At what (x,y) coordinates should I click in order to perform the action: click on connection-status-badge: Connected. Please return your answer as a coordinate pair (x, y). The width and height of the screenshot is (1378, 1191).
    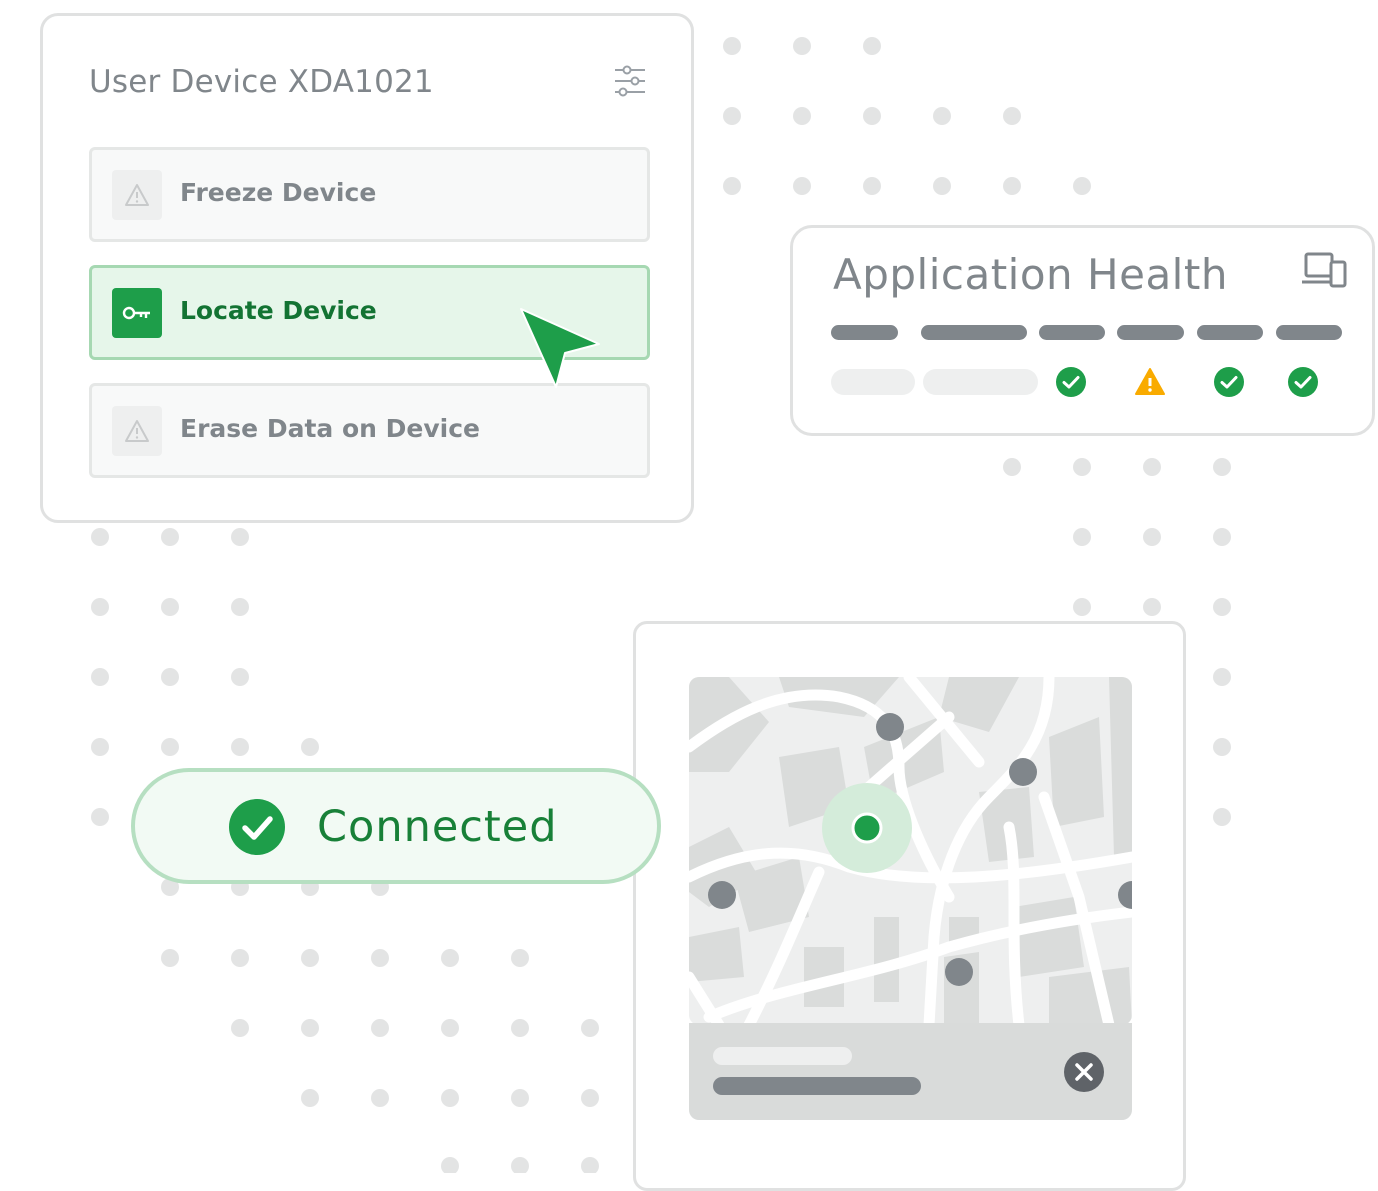
    Looking at the image, I should click on (396, 826).